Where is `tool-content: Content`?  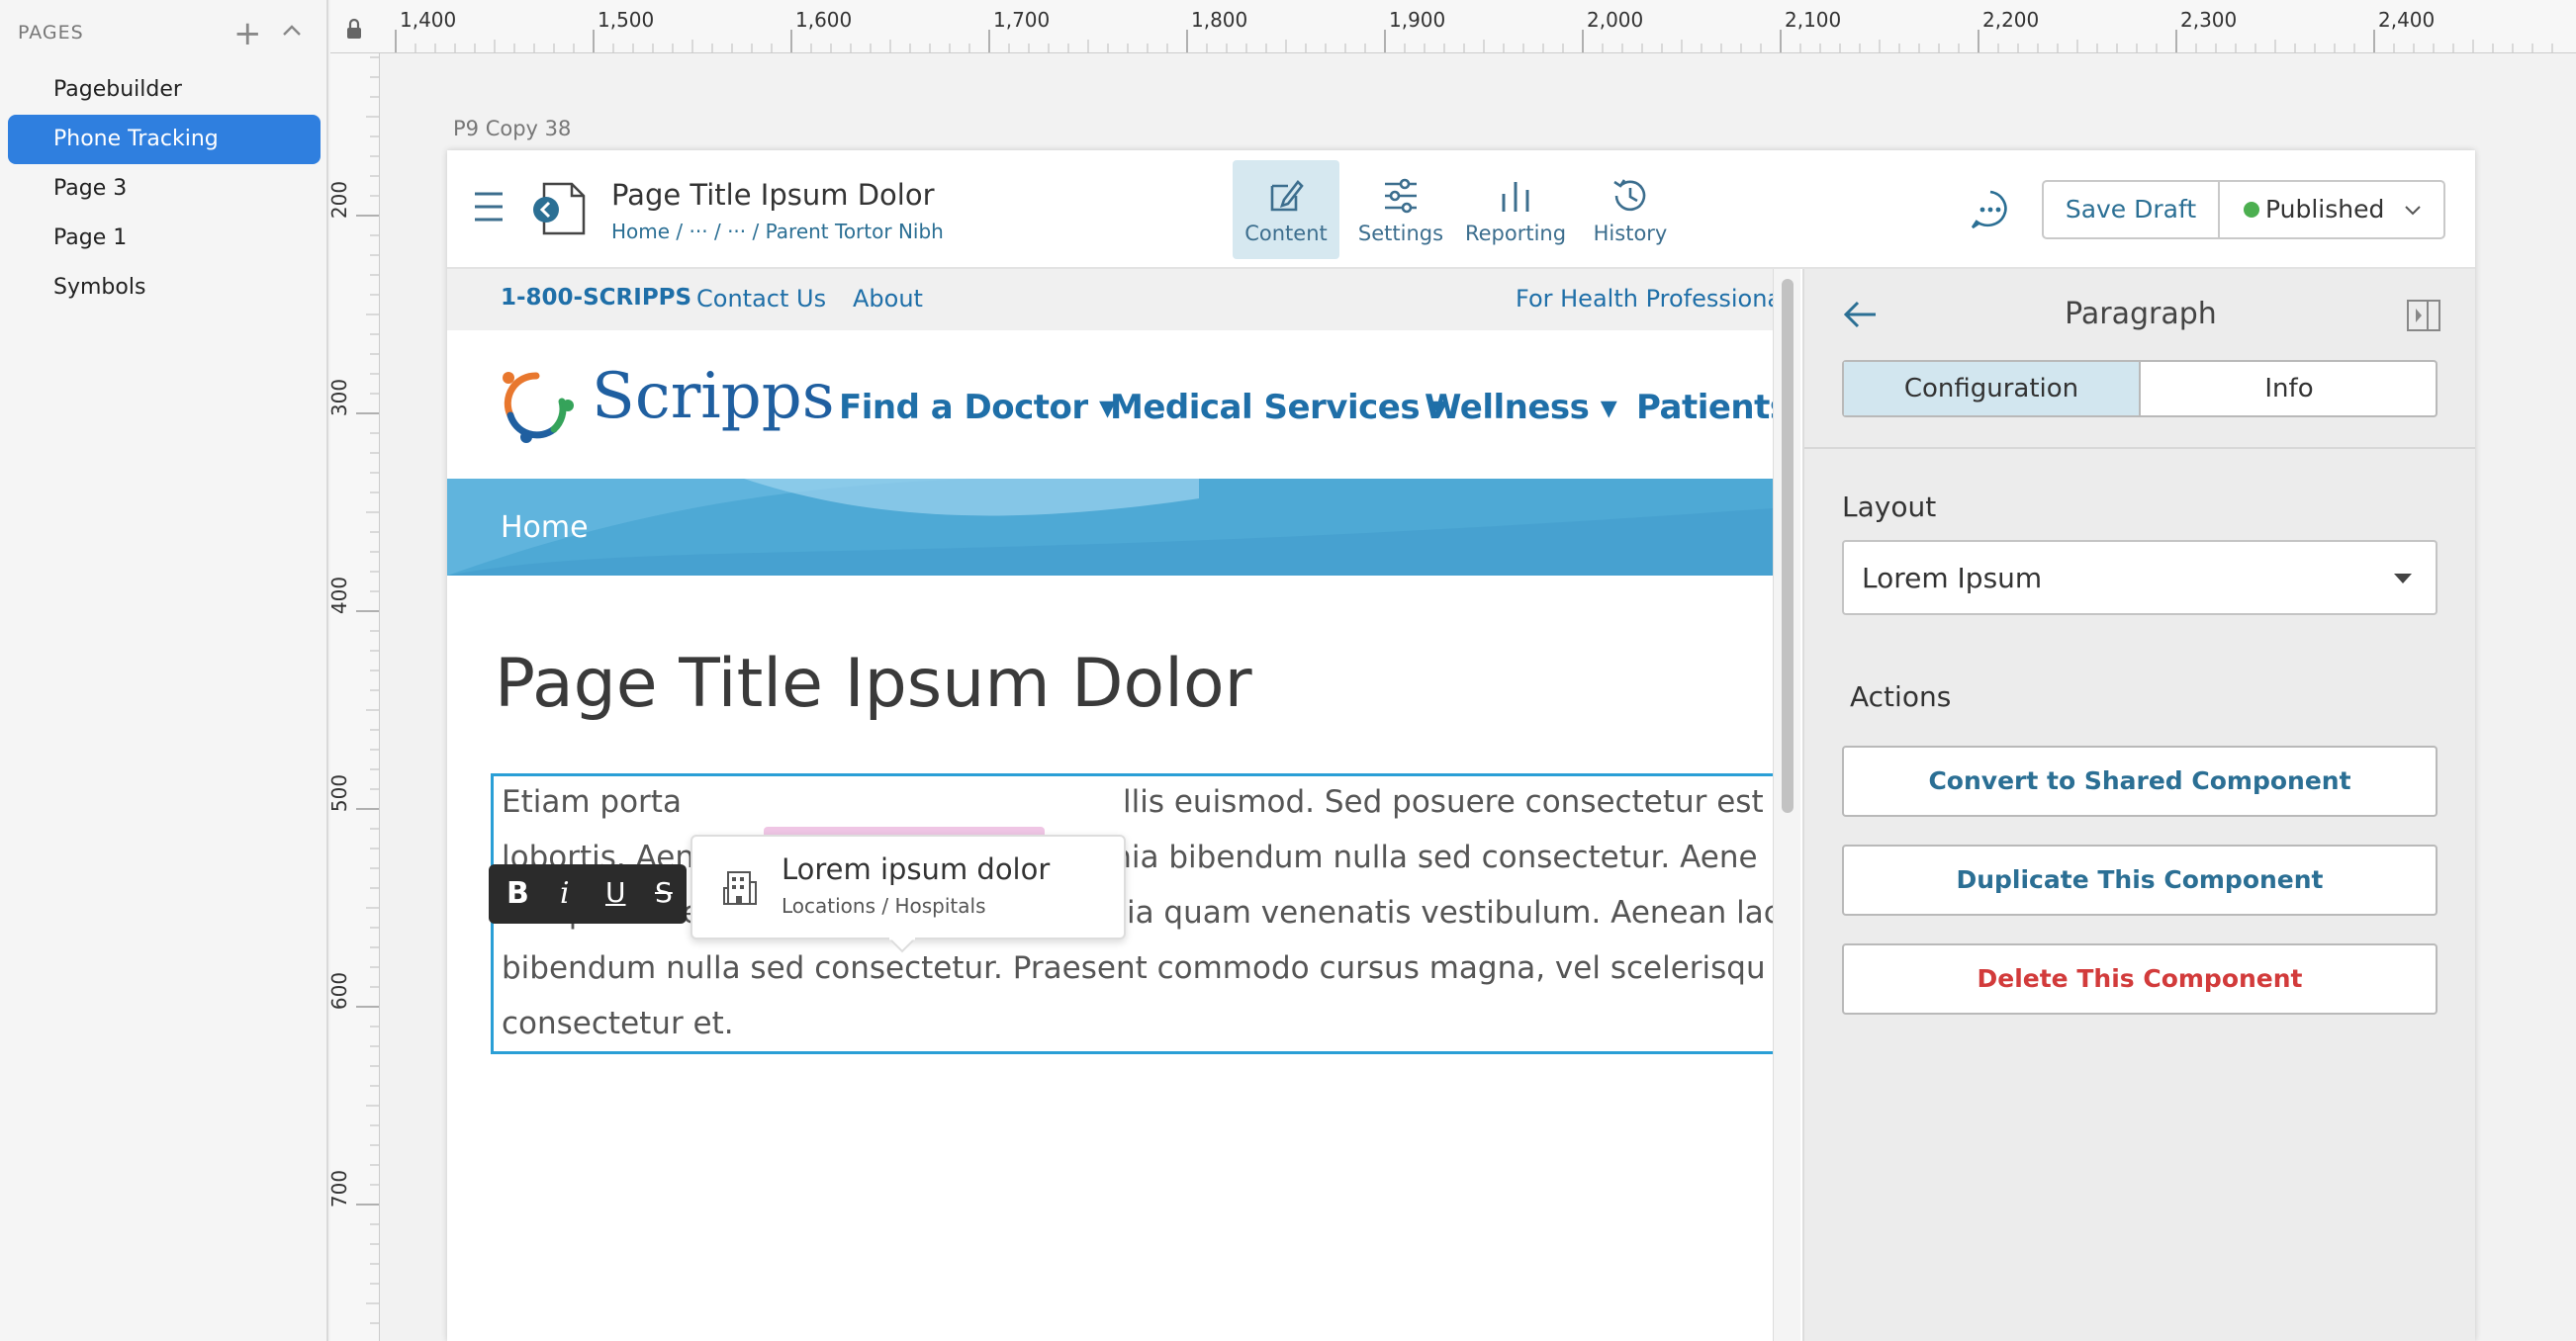
tool-content: Content is located at coordinates (1286, 209).